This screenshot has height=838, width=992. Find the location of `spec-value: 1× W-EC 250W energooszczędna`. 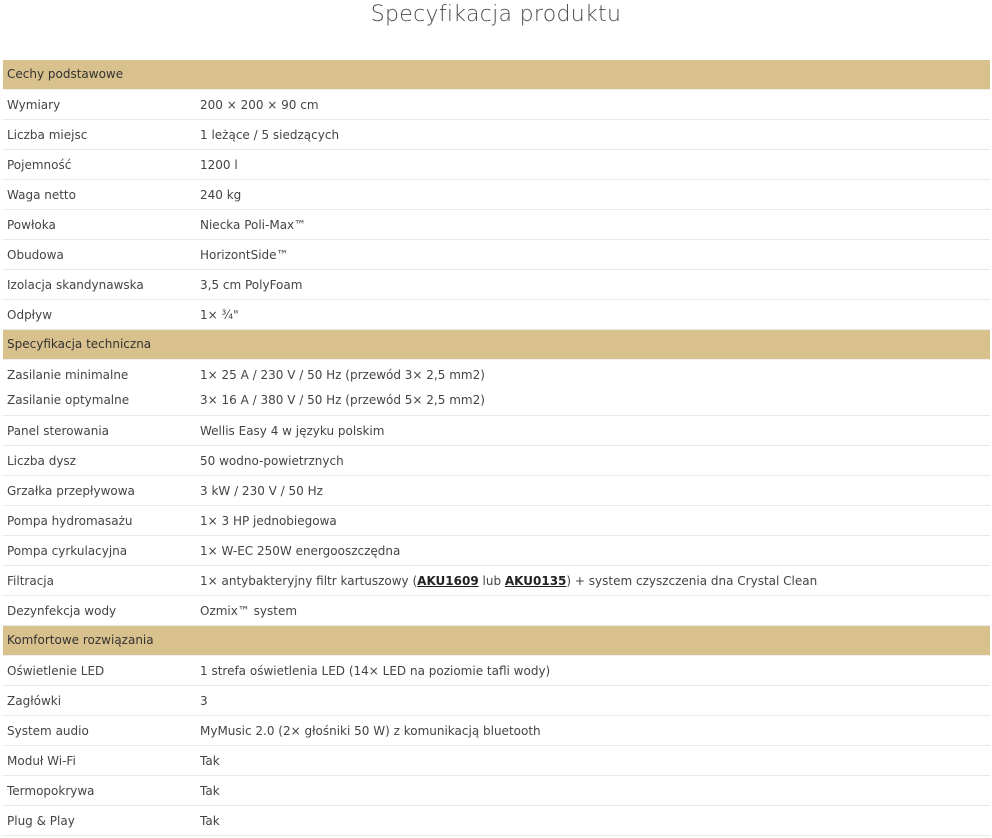

spec-value: 1× W-EC 250W energooszczędna is located at coordinates (300, 550).